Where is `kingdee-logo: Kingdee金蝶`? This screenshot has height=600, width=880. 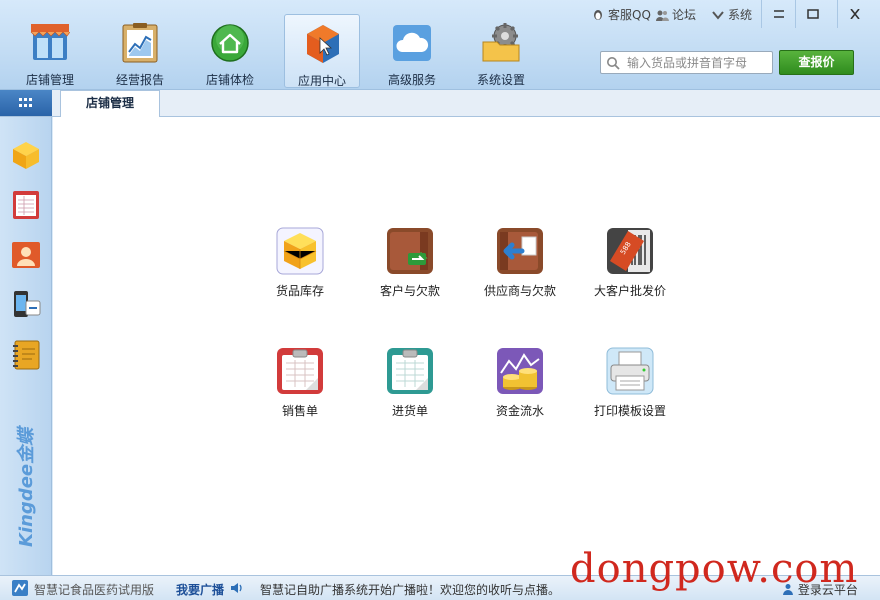 kingdee-logo: Kingdee金蝶 is located at coordinates (26, 486).